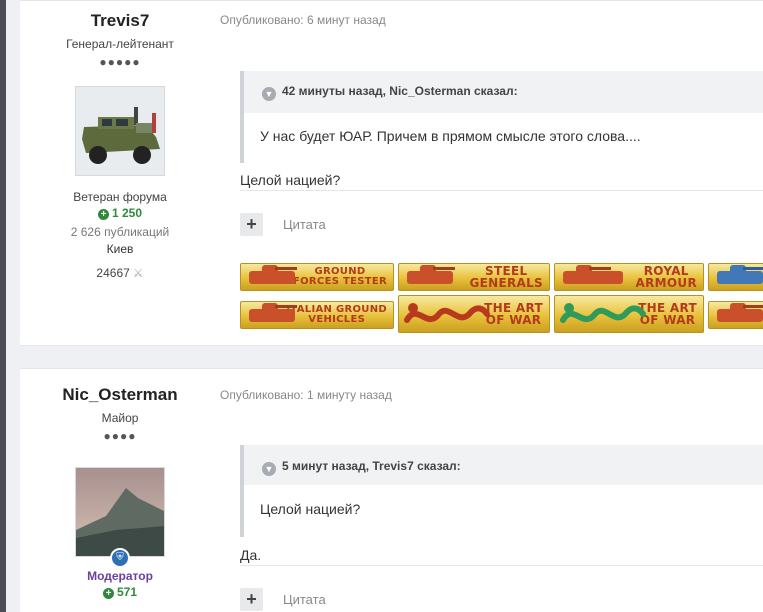 The image size is (763, 612). I want to click on moderator-badge: ⛨, so click(120, 557).